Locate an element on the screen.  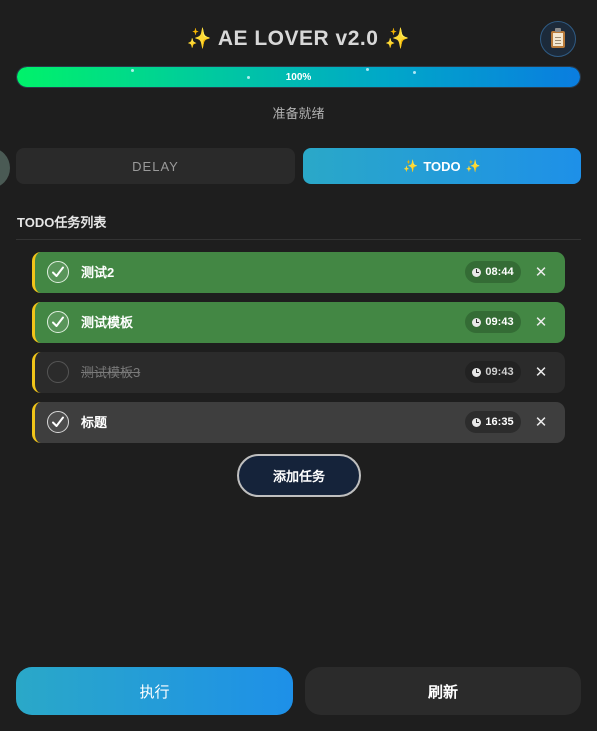
task-item: 标题 16:35 ✕ is located at coordinates (298, 422).